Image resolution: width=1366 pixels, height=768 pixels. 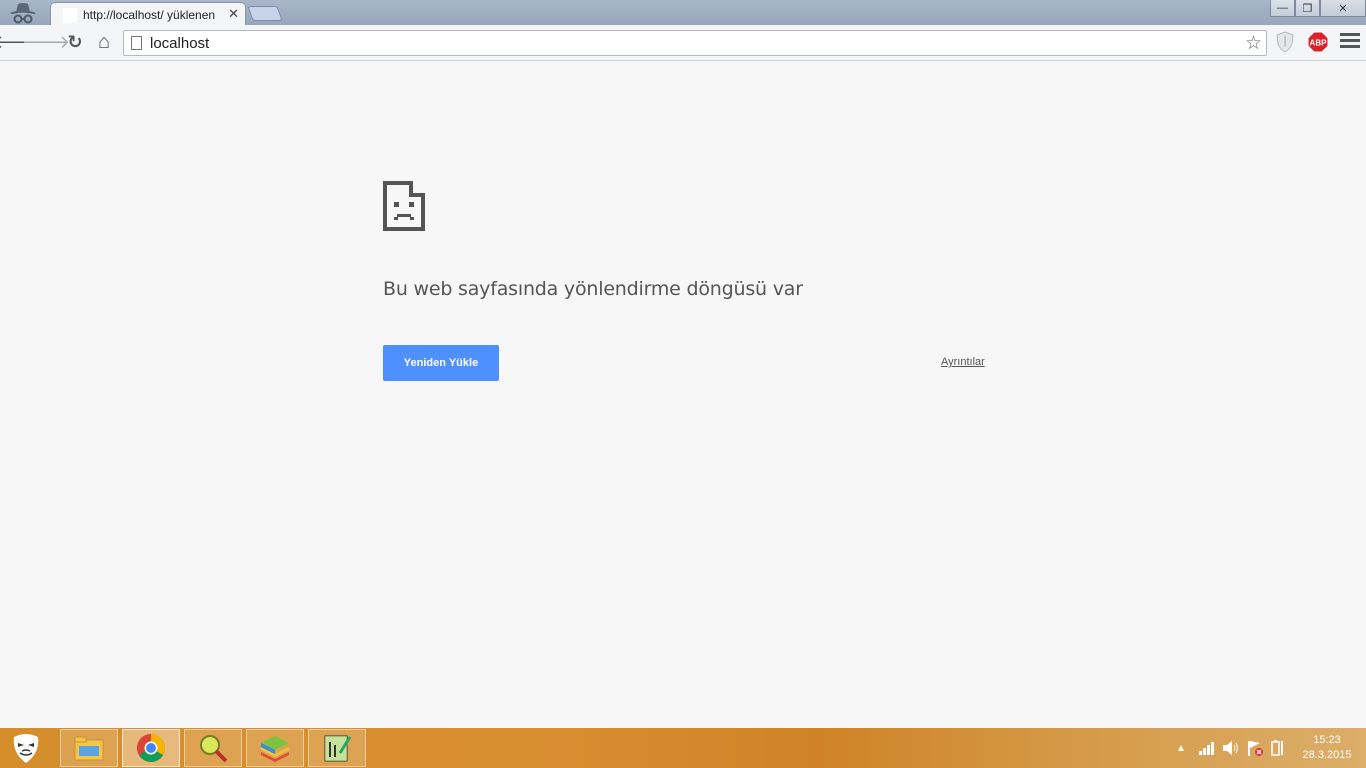 What do you see at coordinates (1278, 748) in the screenshot?
I see `power-icon` at bounding box center [1278, 748].